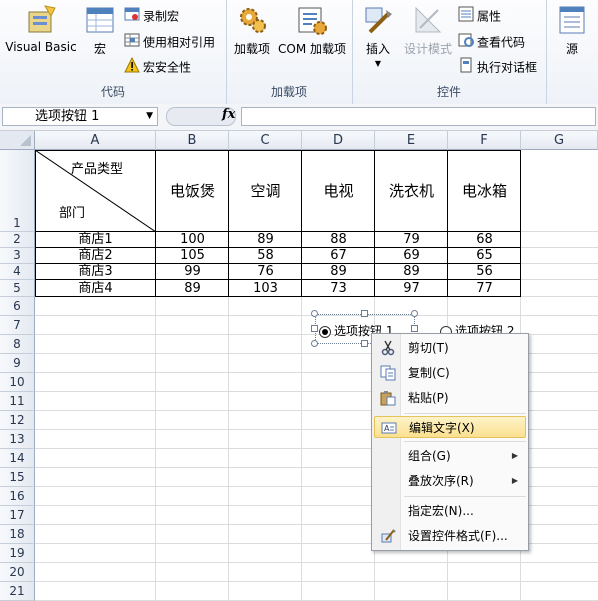 This screenshot has width=598, height=601. What do you see at coordinates (17, 572) in the screenshot?
I see `row-header-20: 20` at bounding box center [17, 572].